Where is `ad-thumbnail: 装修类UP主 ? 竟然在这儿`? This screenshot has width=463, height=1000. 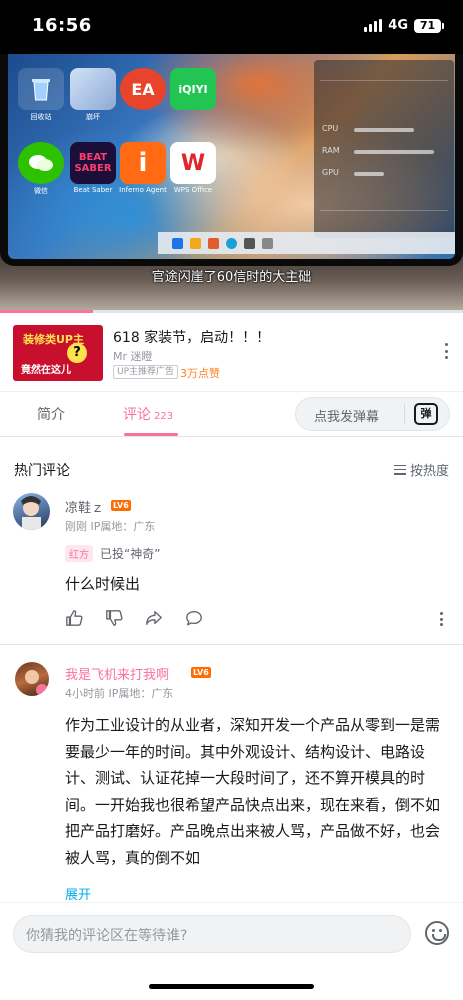 ad-thumbnail: 装修类UP主 ? 竟然在这儿 is located at coordinates (58, 353).